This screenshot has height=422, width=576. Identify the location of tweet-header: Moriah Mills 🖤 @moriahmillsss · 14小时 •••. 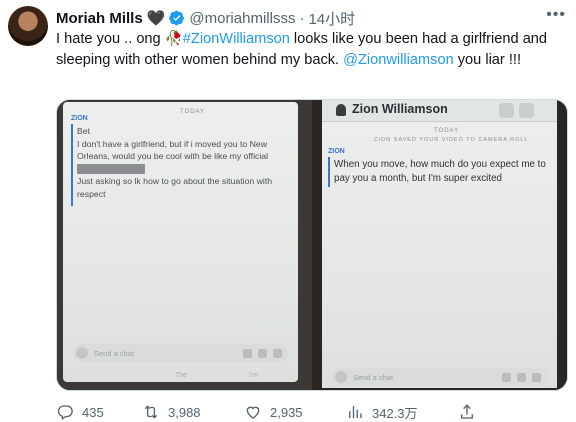
(312, 17).